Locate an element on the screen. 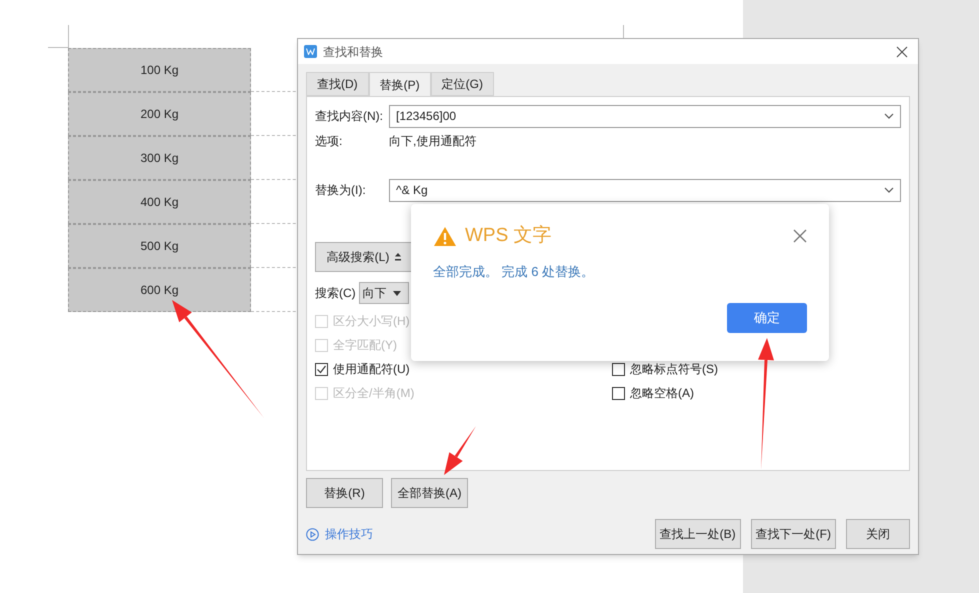  tab: 替换(P) is located at coordinates (399, 84).